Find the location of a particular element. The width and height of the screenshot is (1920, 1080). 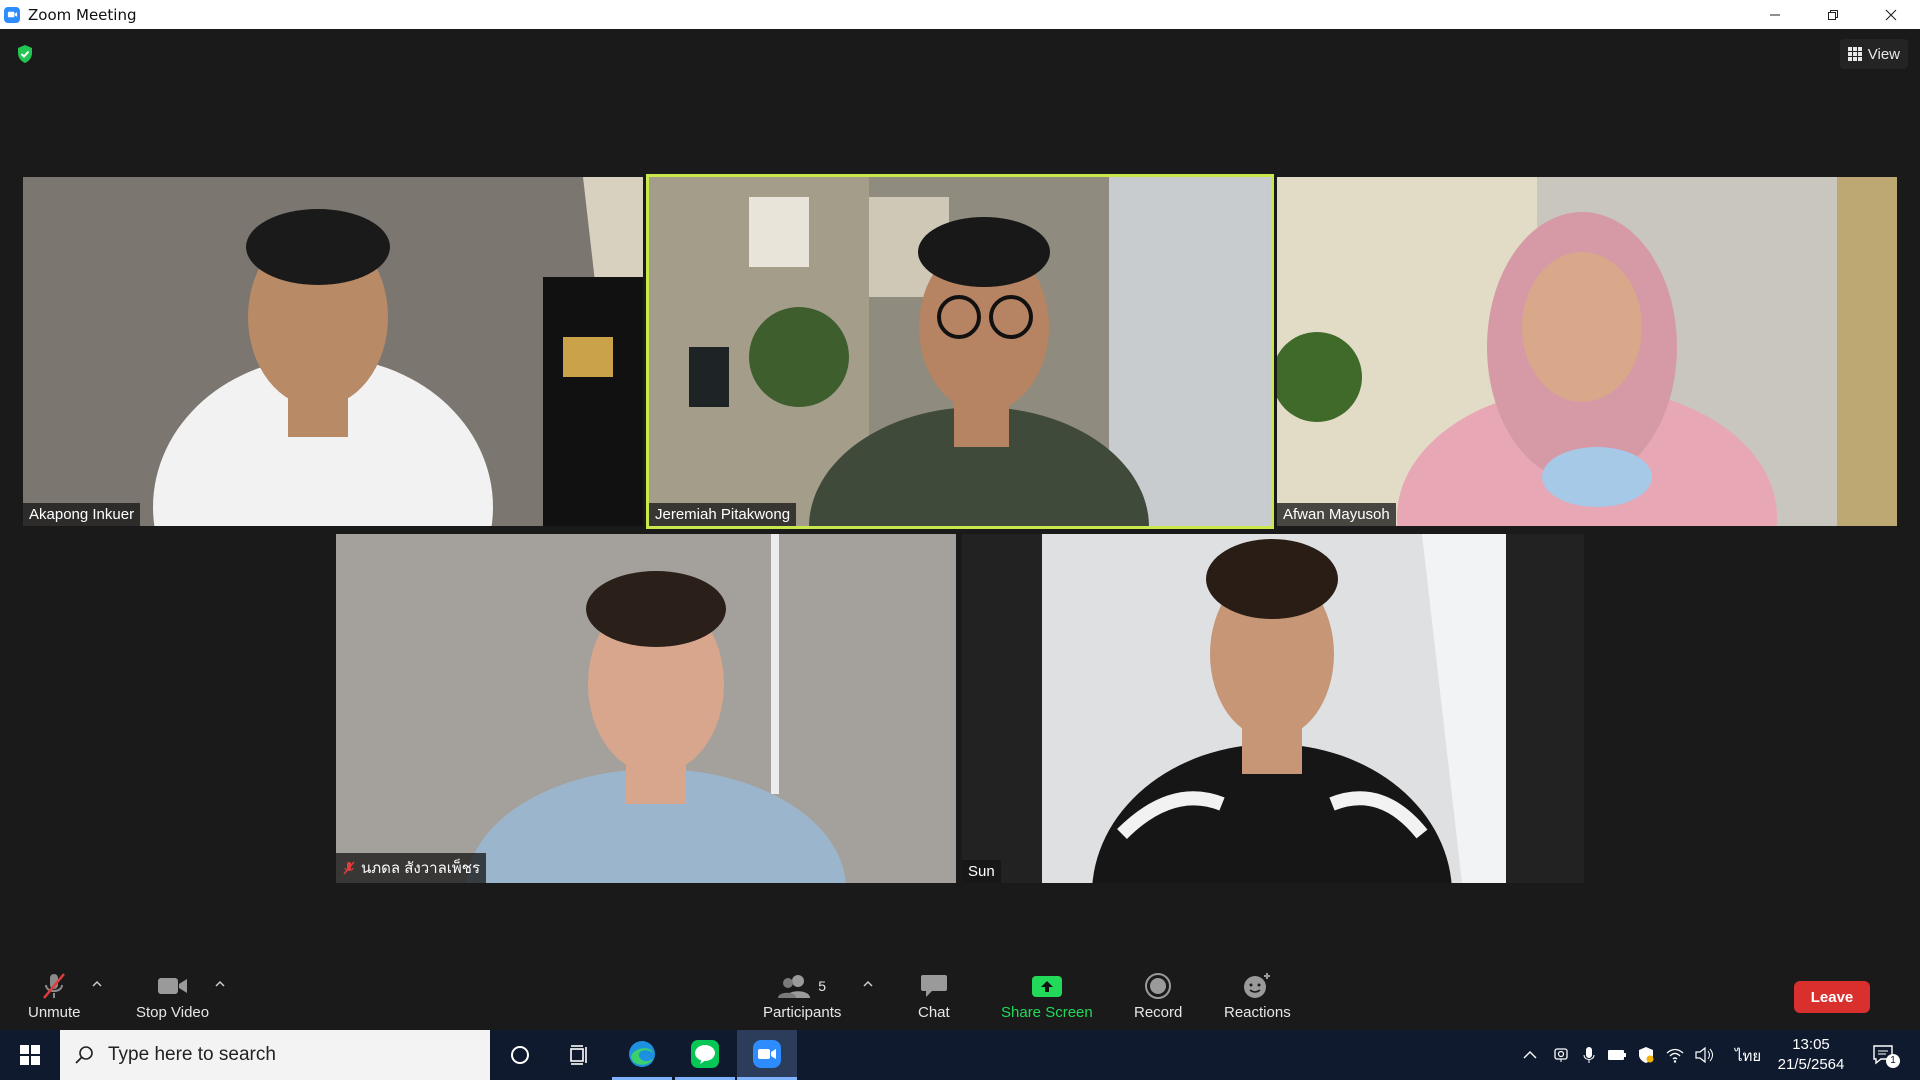

cortana-circle-icon is located at coordinates (520, 1055).